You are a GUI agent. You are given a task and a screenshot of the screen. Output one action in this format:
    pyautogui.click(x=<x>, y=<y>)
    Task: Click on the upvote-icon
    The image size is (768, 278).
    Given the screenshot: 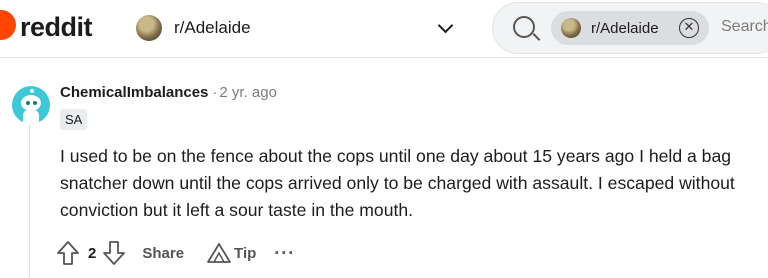 What is the action you would take?
    pyautogui.click(x=68, y=253)
    